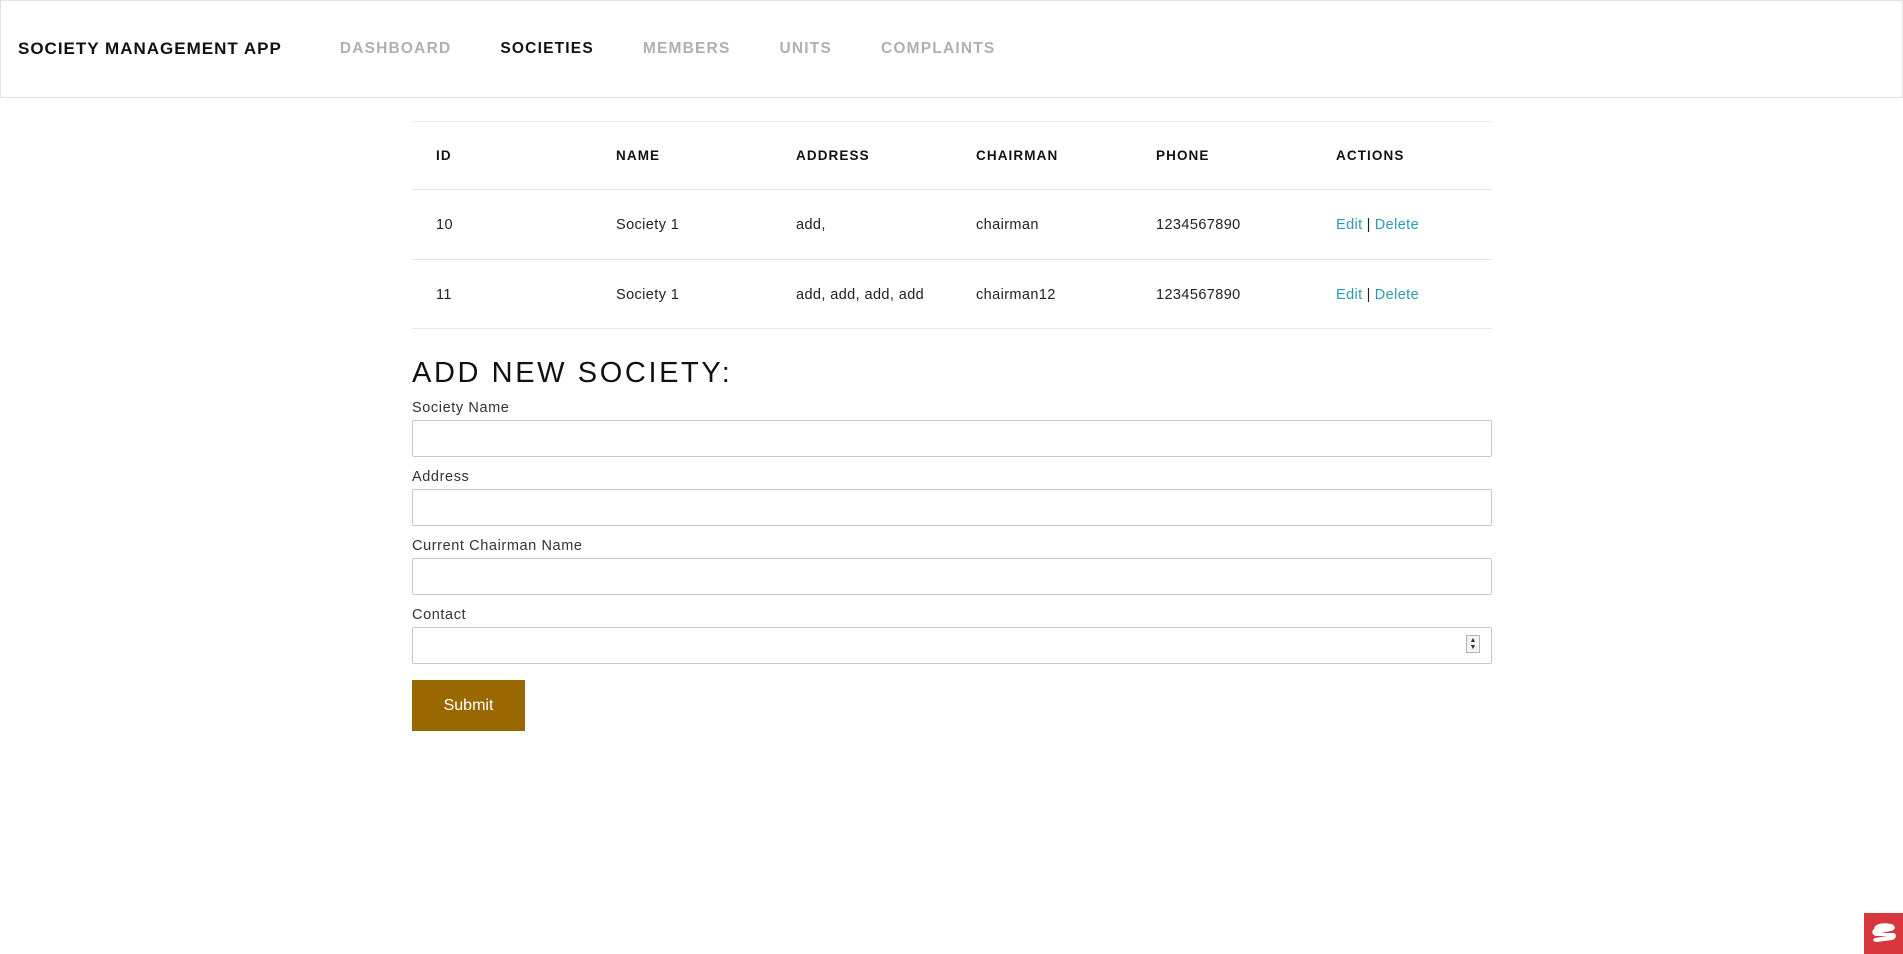 Image resolution: width=1903 pixels, height=954 pixels. What do you see at coordinates (862, 155) in the screenshot?
I see `column-header-address: ADDRESS` at bounding box center [862, 155].